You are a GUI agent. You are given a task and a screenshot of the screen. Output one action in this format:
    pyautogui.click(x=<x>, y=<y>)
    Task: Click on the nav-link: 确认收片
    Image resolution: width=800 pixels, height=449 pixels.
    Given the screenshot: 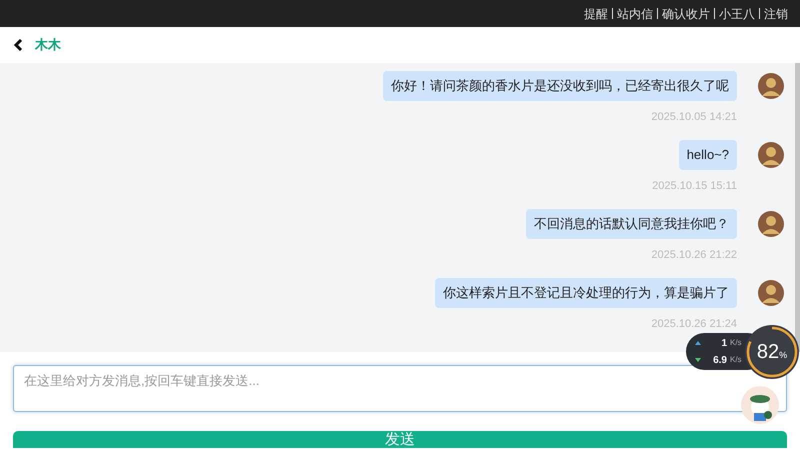 What is the action you would take?
    pyautogui.click(x=686, y=13)
    